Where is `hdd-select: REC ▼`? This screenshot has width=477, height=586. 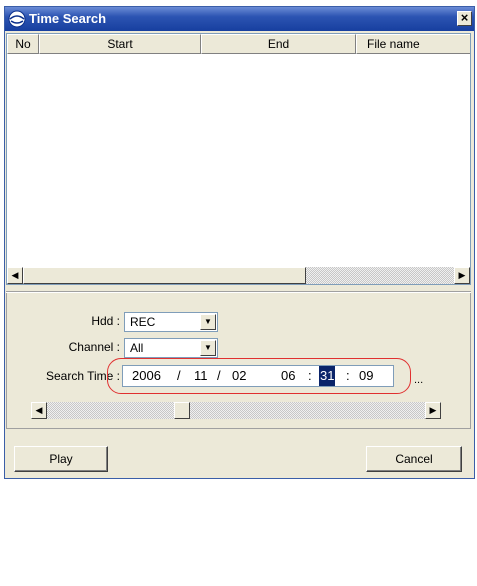 hdd-select: REC ▼ is located at coordinates (171, 322).